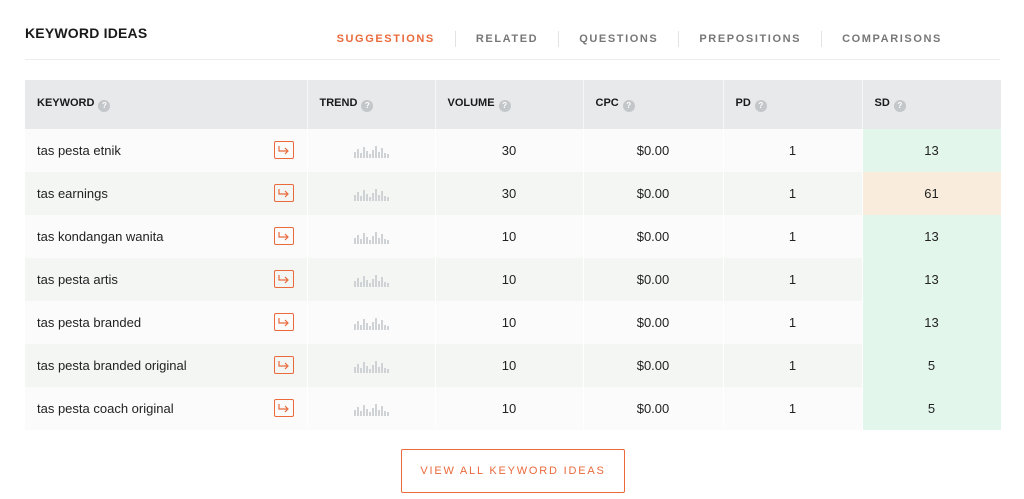  What do you see at coordinates (882, 103) in the screenshot?
I see `column-label: SD` at bounding box center [882, 103].